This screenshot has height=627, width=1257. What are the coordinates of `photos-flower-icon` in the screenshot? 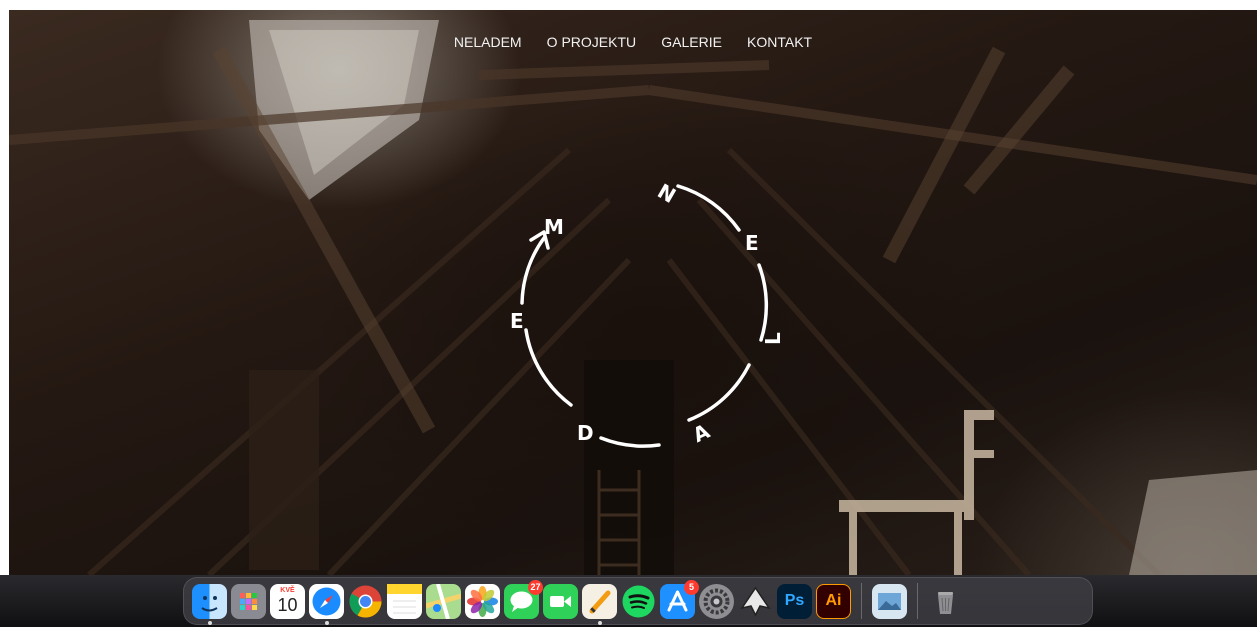 It's located at (482, 601).